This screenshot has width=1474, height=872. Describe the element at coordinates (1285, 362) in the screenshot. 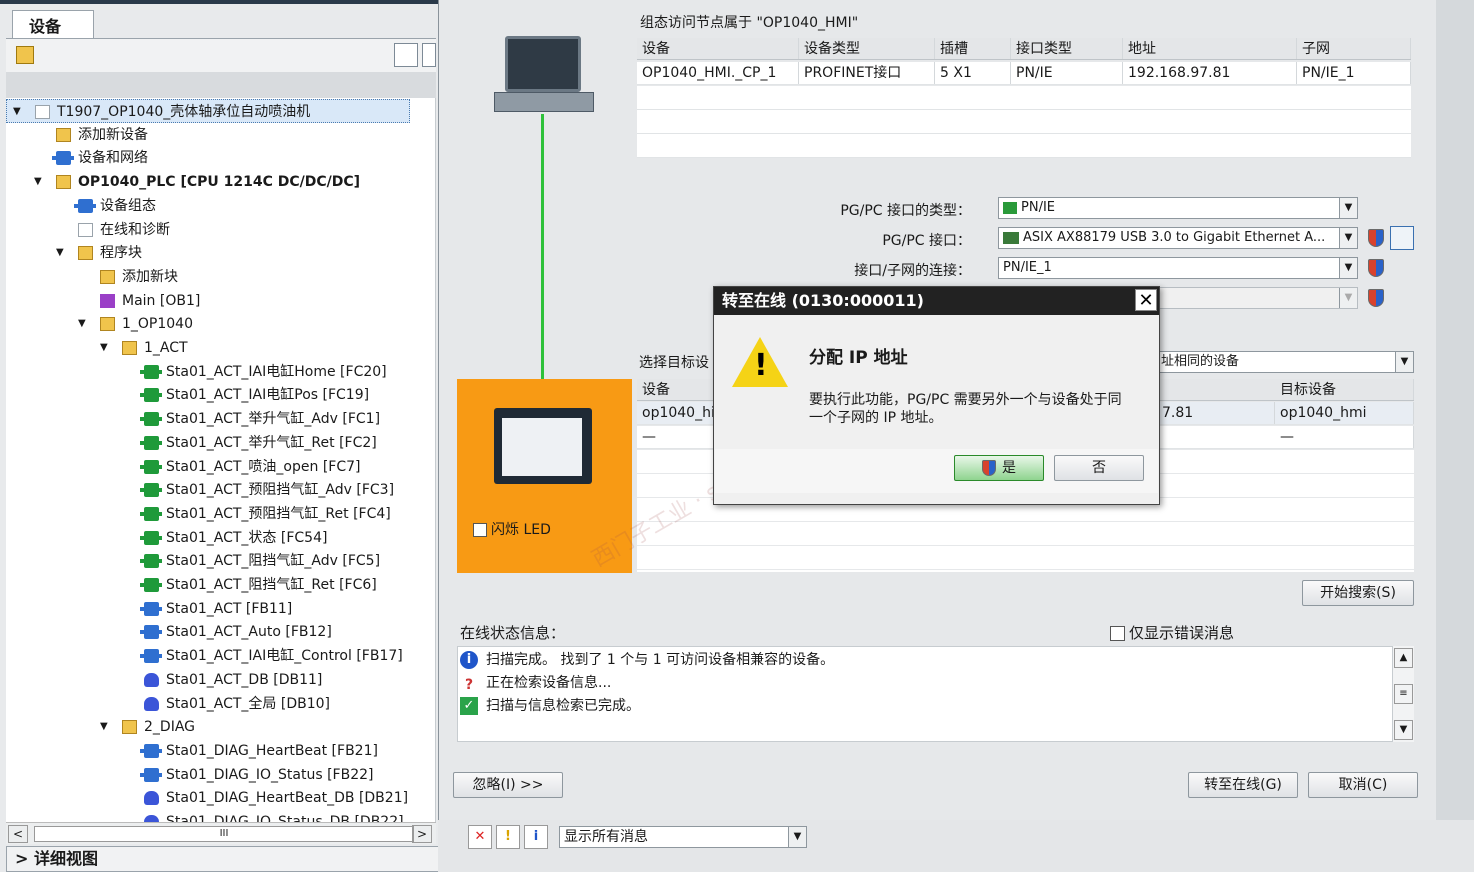

I see `target-filter-select: 址相同的设备 ▼` at that location.